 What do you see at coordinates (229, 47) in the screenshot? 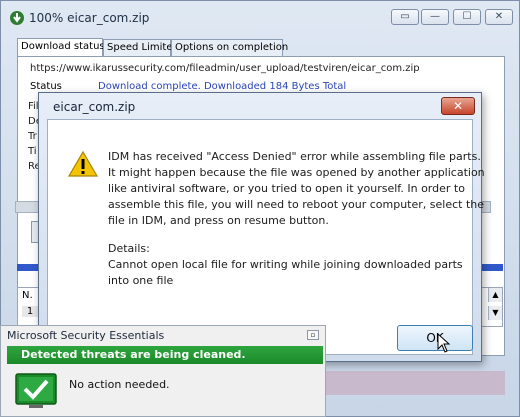
I see `tab-options-on-completion: Options on completion` at bounding box center [229, 47].